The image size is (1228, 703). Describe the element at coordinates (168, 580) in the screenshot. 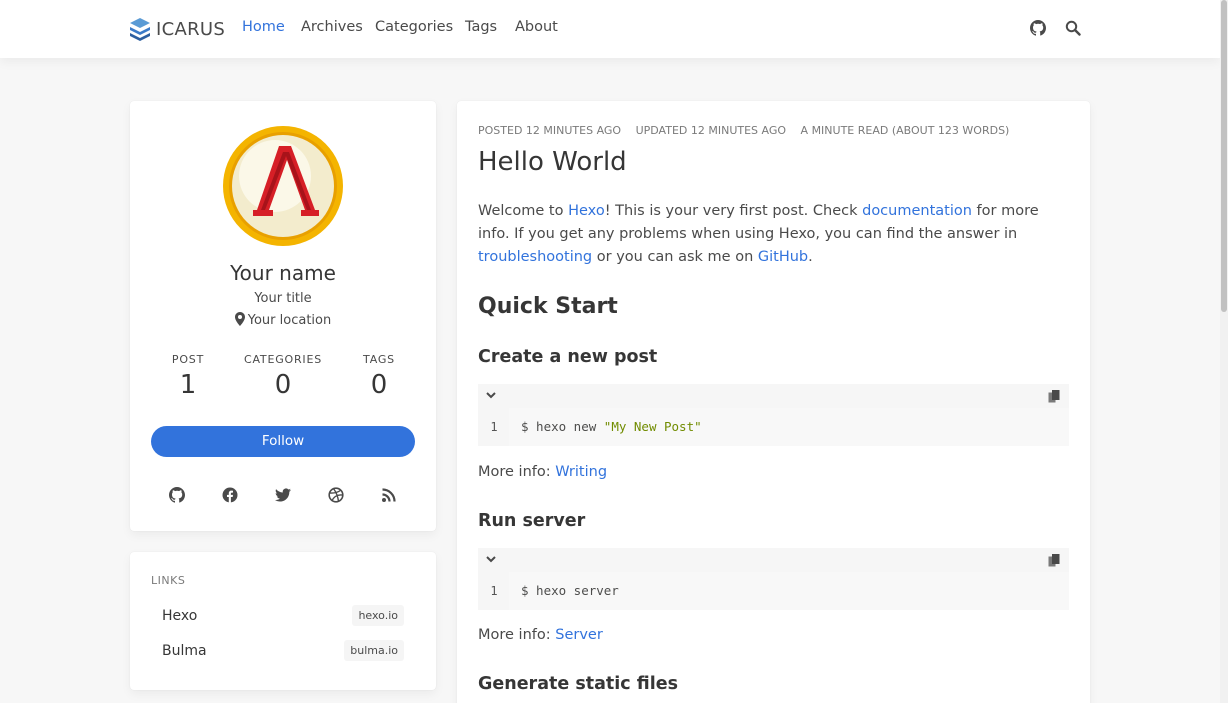

I see `links-heading: LINKS` at that location.